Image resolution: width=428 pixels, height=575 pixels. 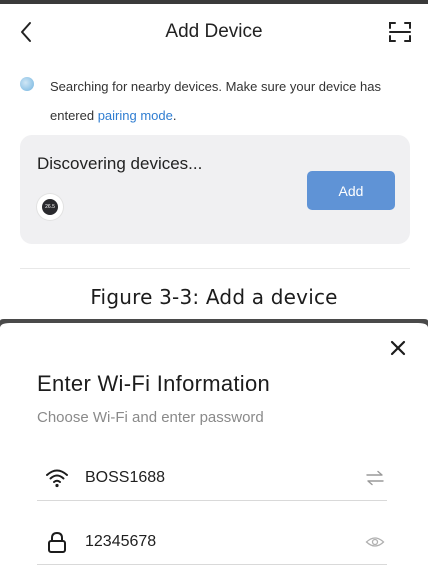 I want to click on app-header: Add Device, so click(x=214, y=32).